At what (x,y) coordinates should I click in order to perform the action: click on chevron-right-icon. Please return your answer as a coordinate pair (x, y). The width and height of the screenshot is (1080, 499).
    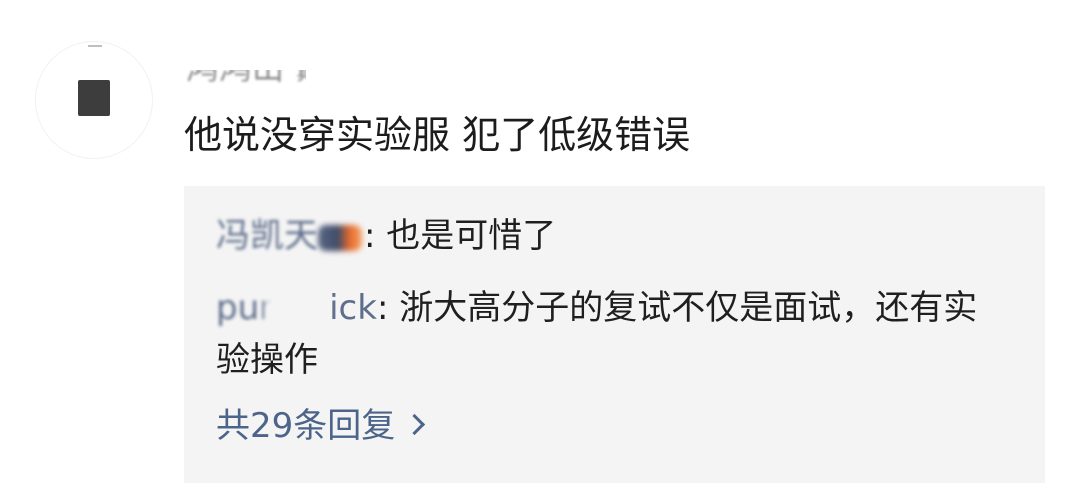
    Looking at the image, I should click on (415, 424).